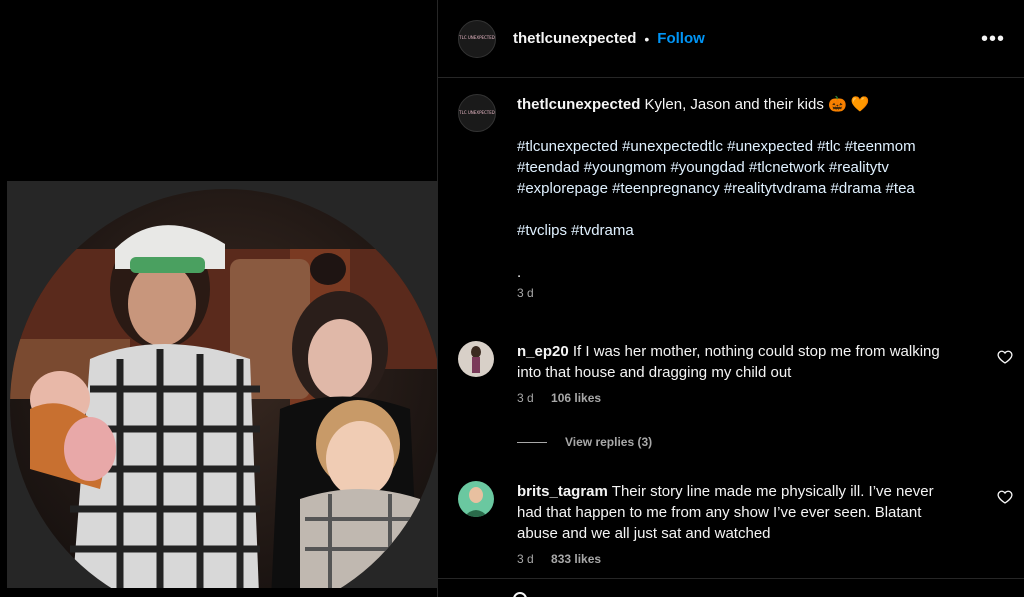 The height and width of the screenshot is (597, 1024). What do you see at coordinates (760, 559) in the screenshot?
I see `comment-meta: 3 d 833 likes` at bounding box center [760, 559].